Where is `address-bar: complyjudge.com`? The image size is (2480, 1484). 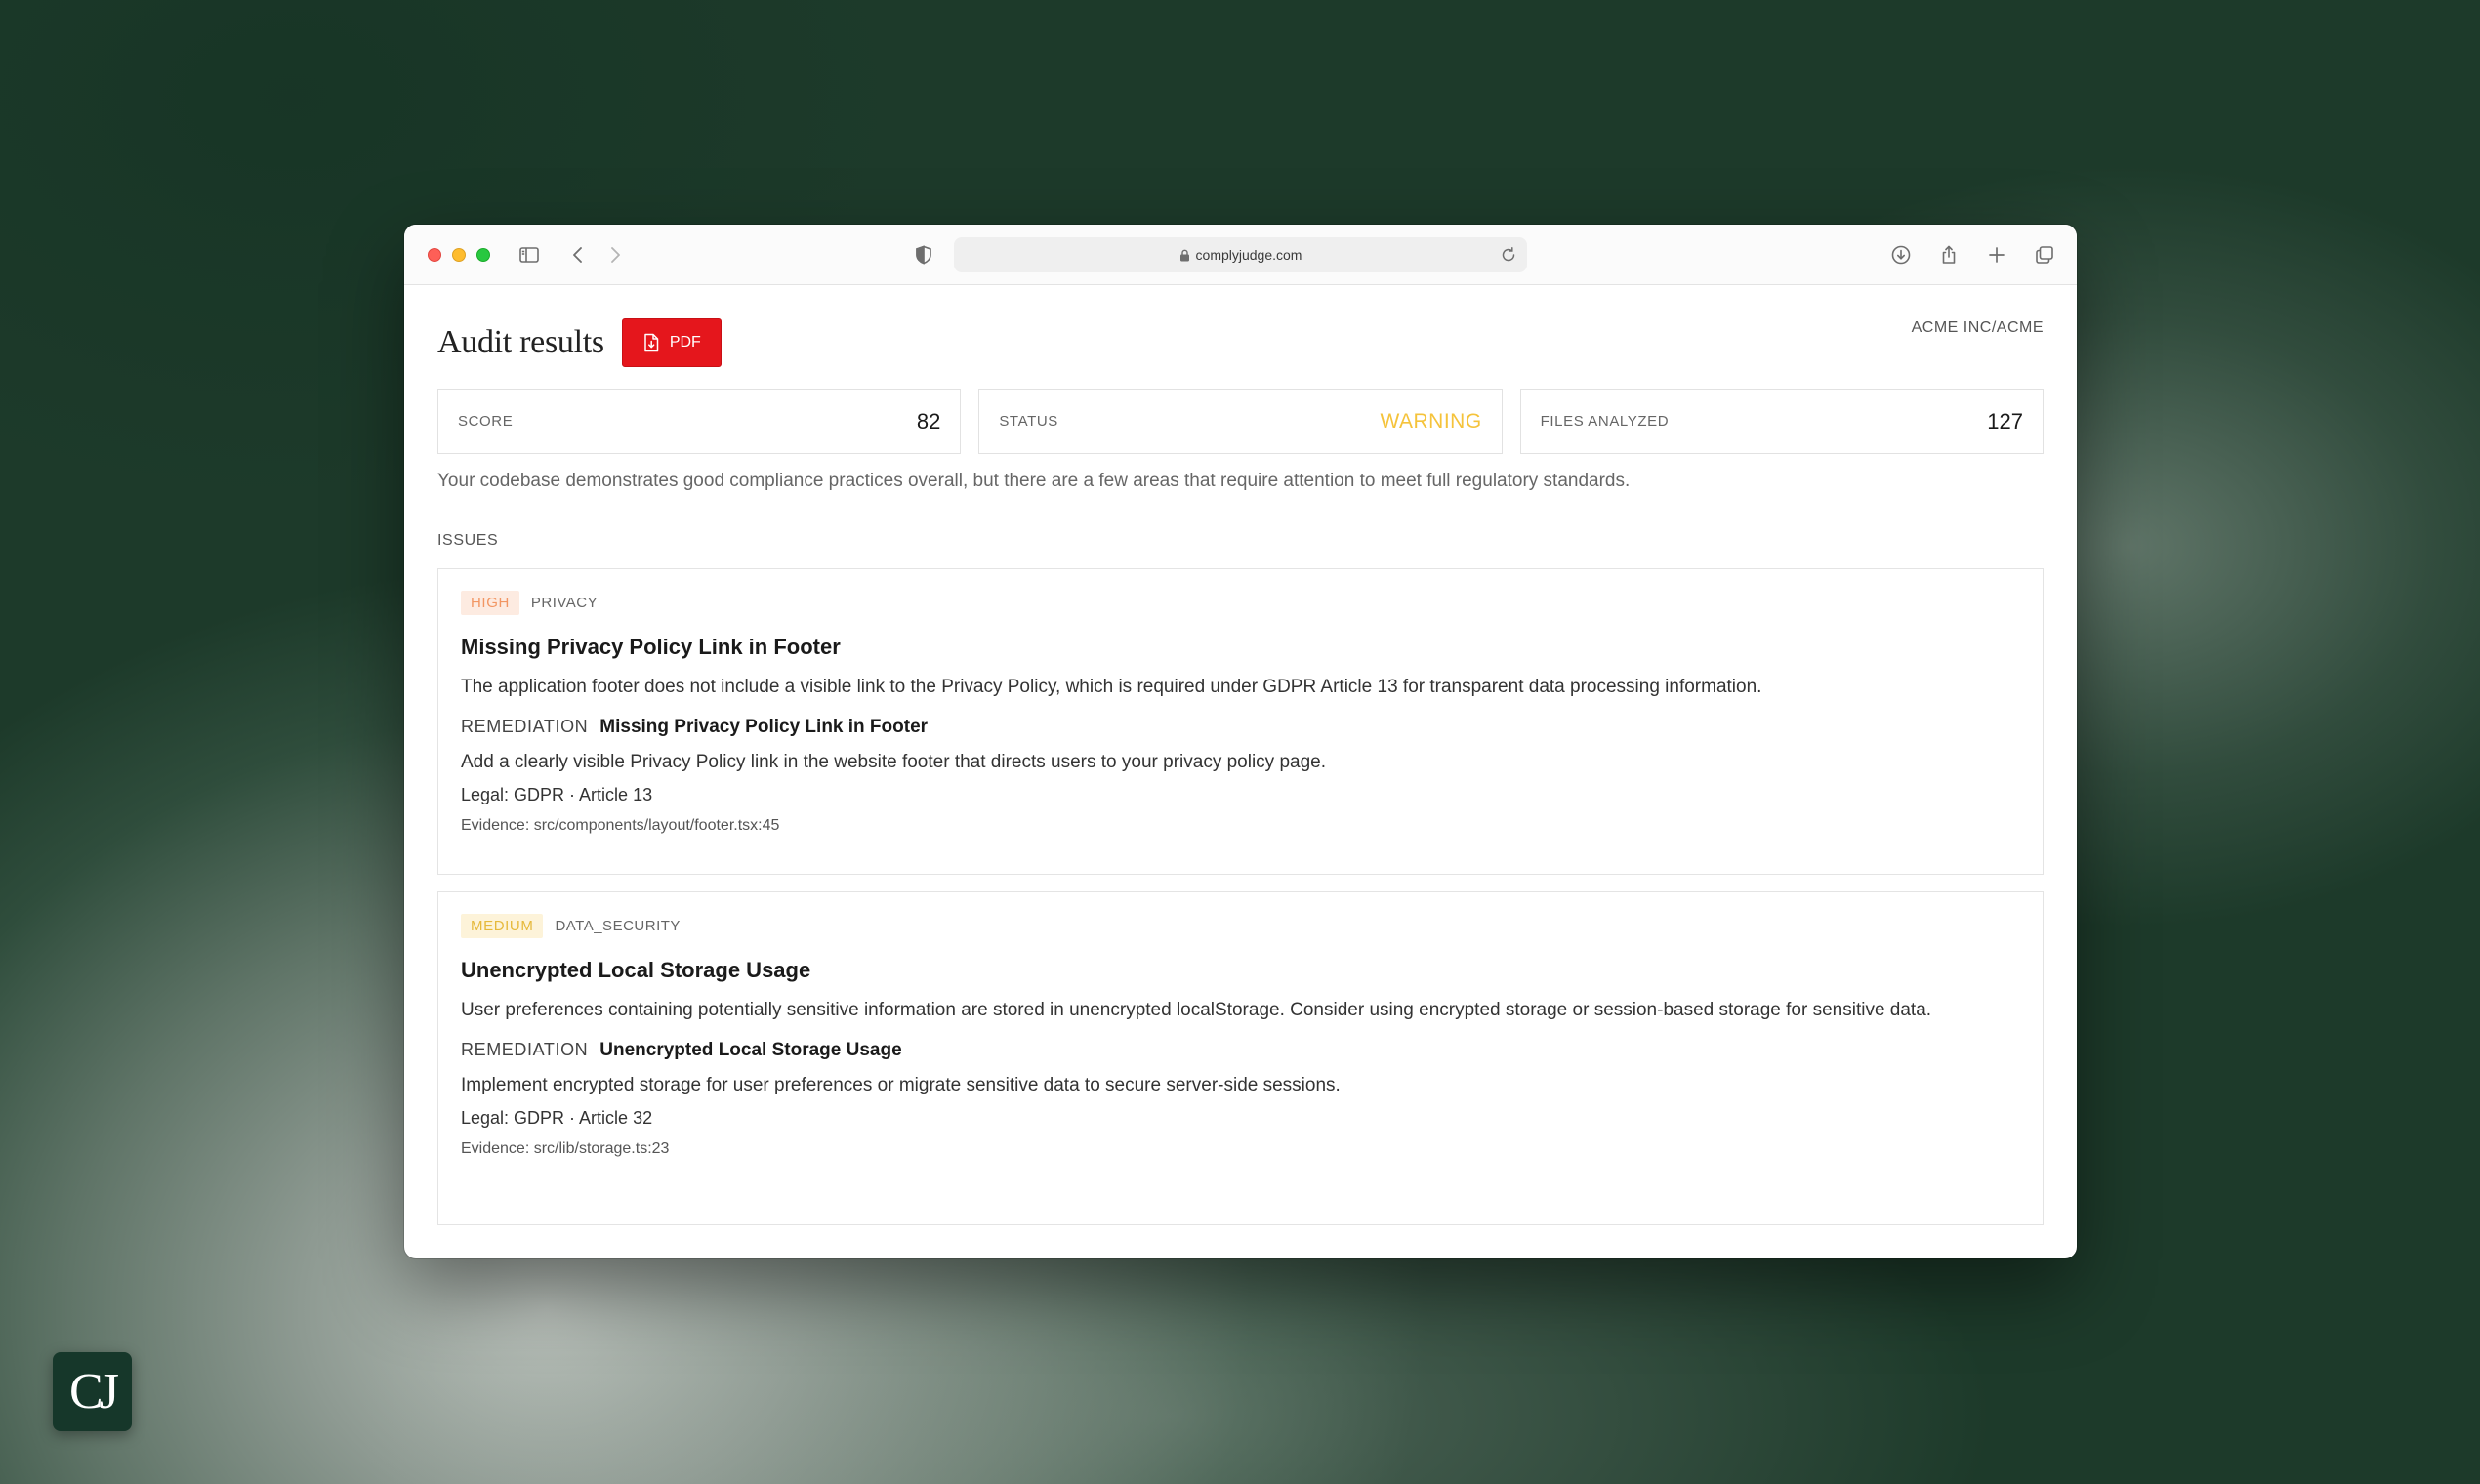
address-bar: complyjudge.com is located at coordinates (1240, 255).